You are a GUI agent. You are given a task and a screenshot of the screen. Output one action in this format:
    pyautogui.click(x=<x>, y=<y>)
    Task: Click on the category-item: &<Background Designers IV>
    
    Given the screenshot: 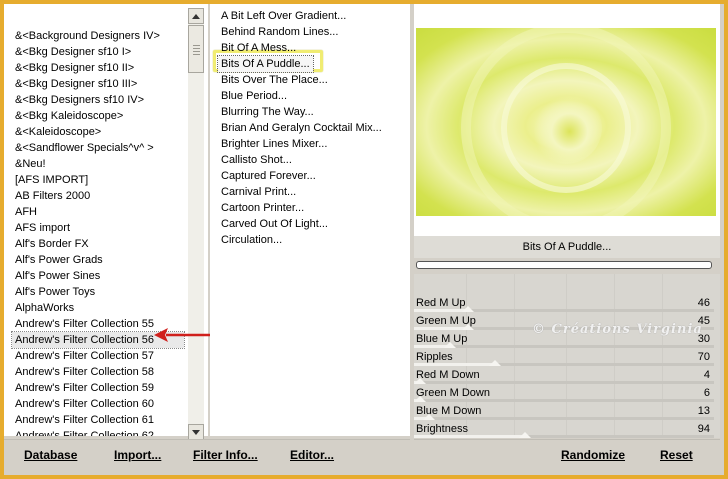 What is the action you would take?
    pyautogui.click(x=98, y=36)
    